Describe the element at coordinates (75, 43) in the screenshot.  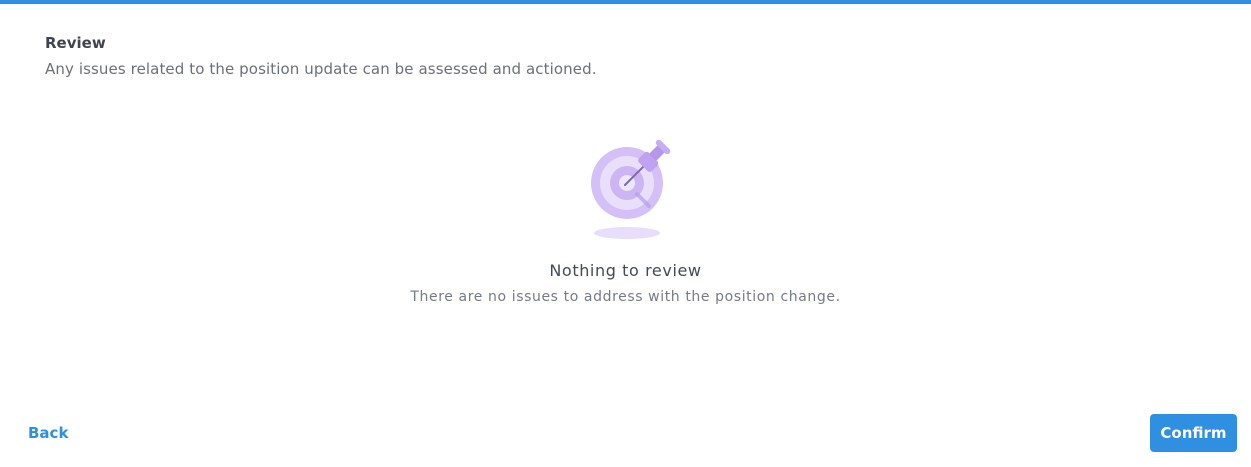
I see `section-title: Review` at that location.